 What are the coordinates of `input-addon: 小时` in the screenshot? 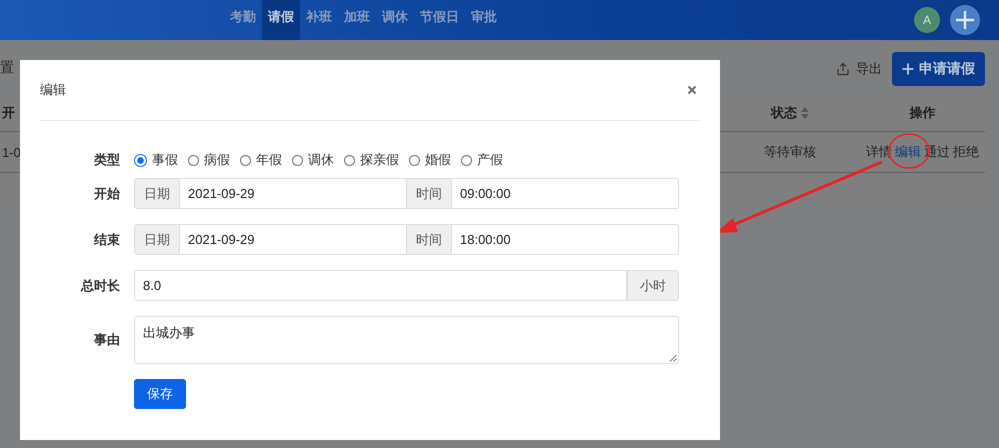 It's located at (652, 285).